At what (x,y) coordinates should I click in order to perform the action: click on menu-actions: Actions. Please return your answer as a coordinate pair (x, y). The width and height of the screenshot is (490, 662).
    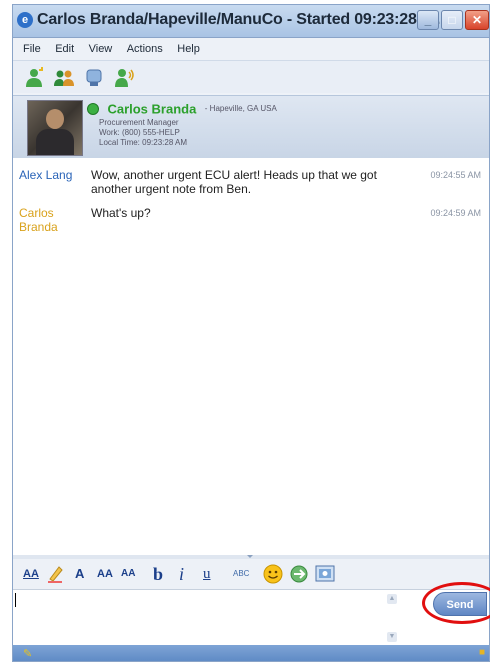
    Looking at the image, I should click on (145, 49).